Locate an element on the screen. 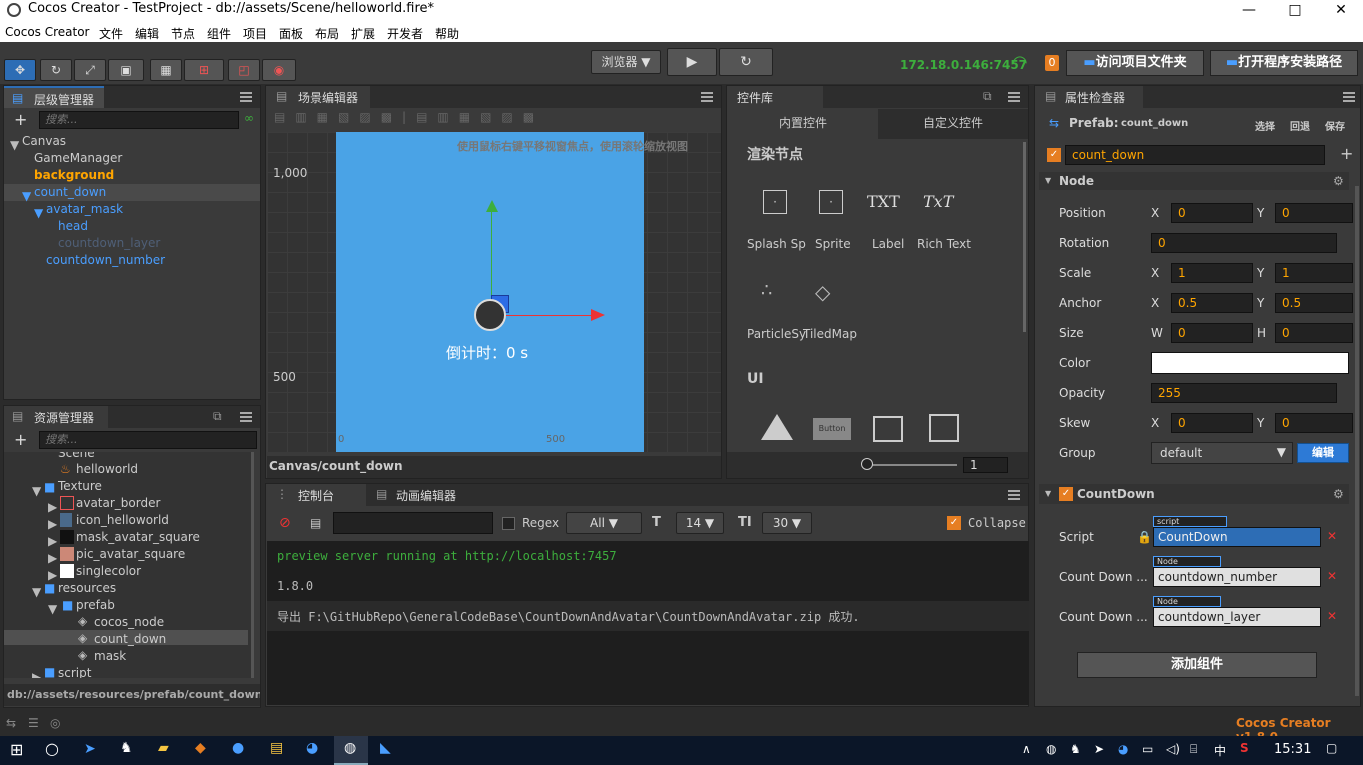  tray-chevron-icon: ∧ is located at coordinates (1026, 749).